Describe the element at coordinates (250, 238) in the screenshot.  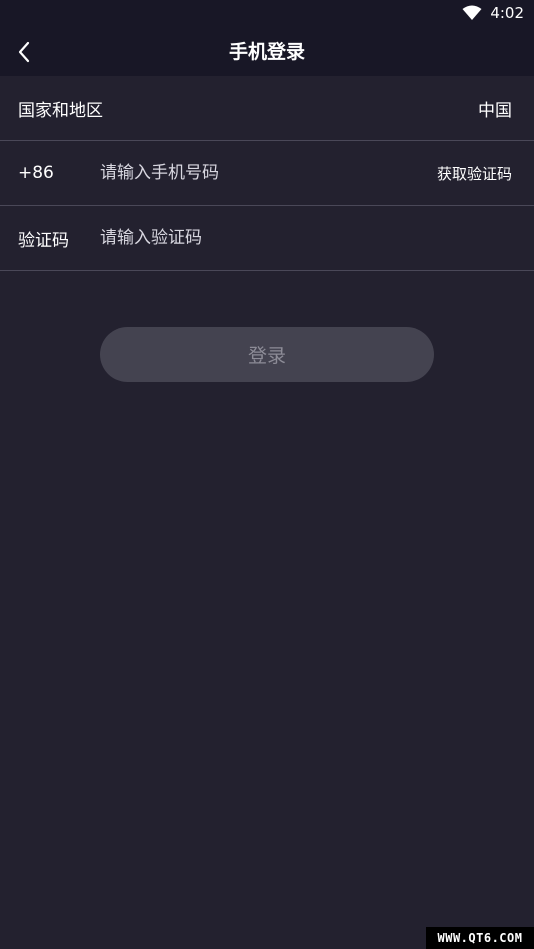
I see `code-input` at that location.